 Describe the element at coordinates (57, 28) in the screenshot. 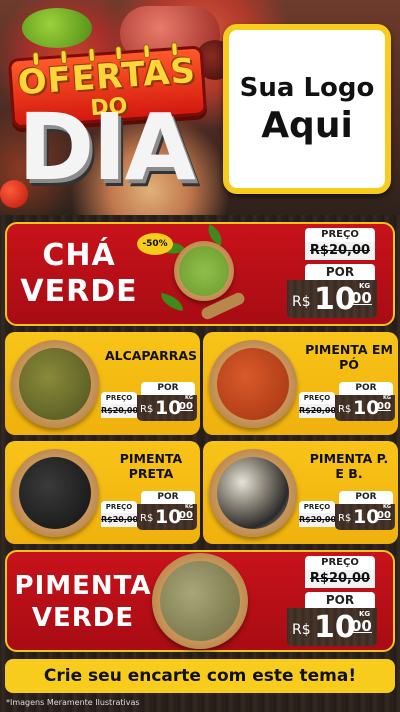

I see `vegetable-image` at that location.